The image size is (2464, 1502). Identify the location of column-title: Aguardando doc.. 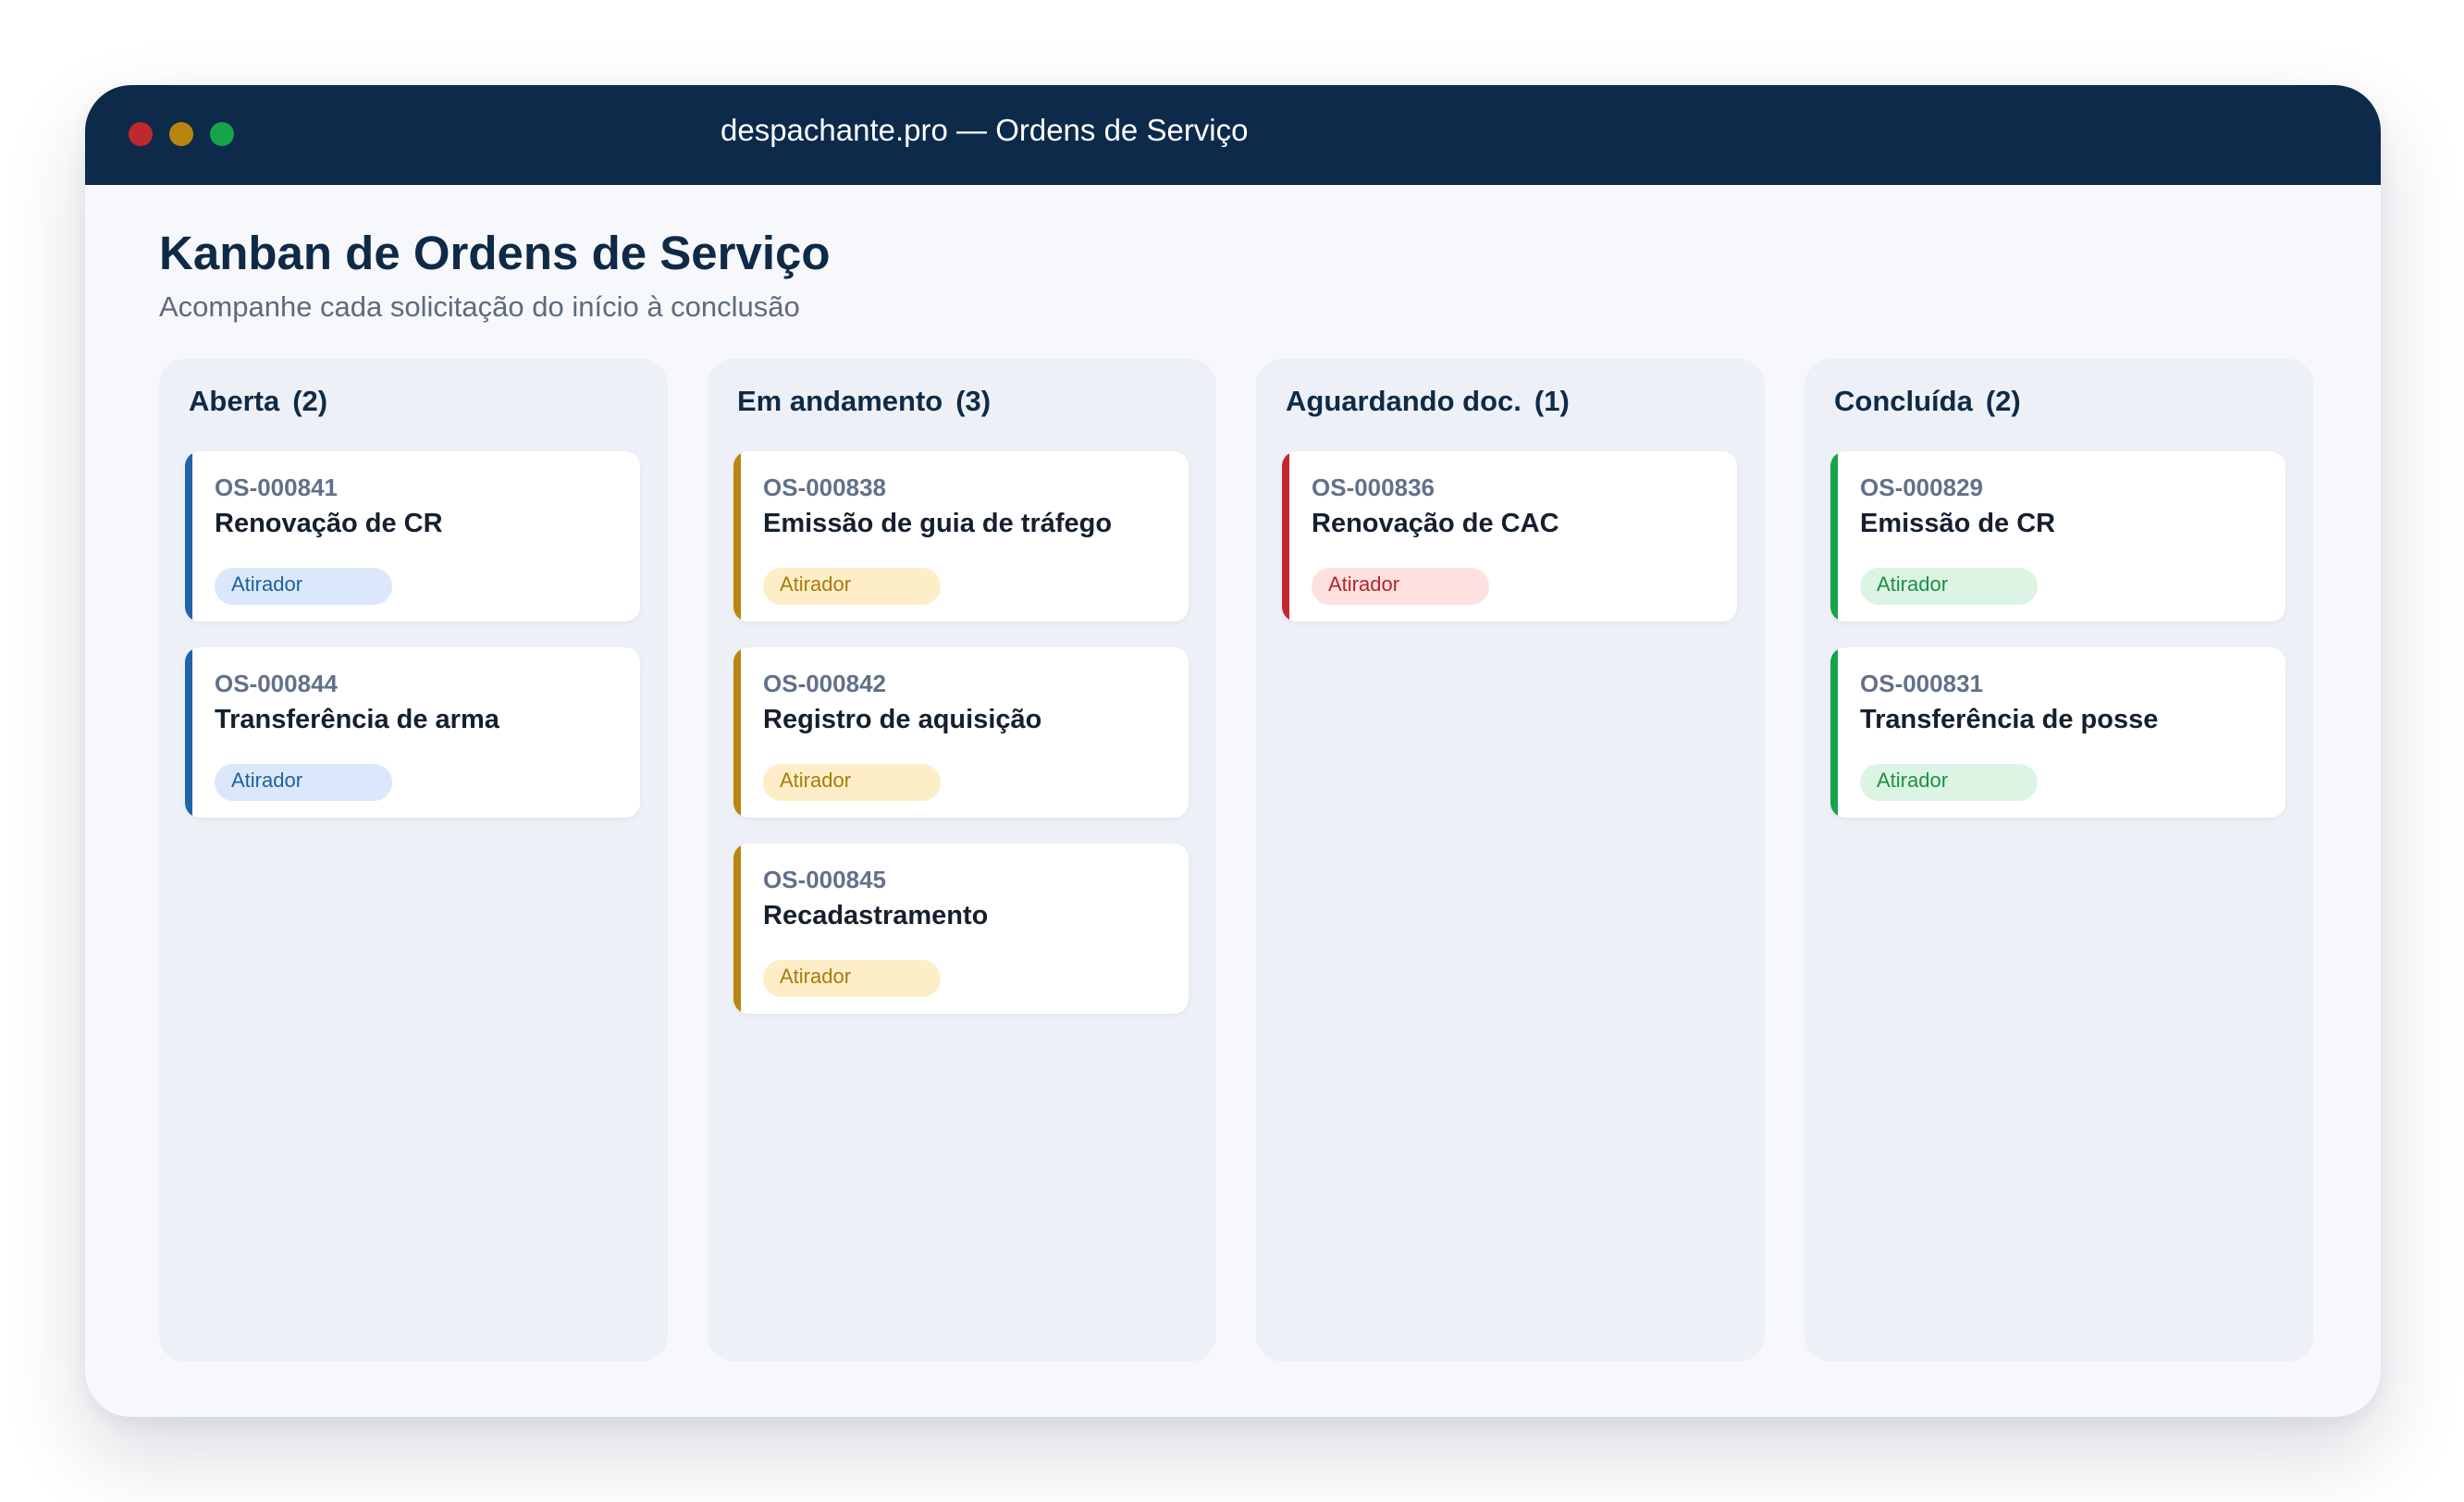
(1404, 401).